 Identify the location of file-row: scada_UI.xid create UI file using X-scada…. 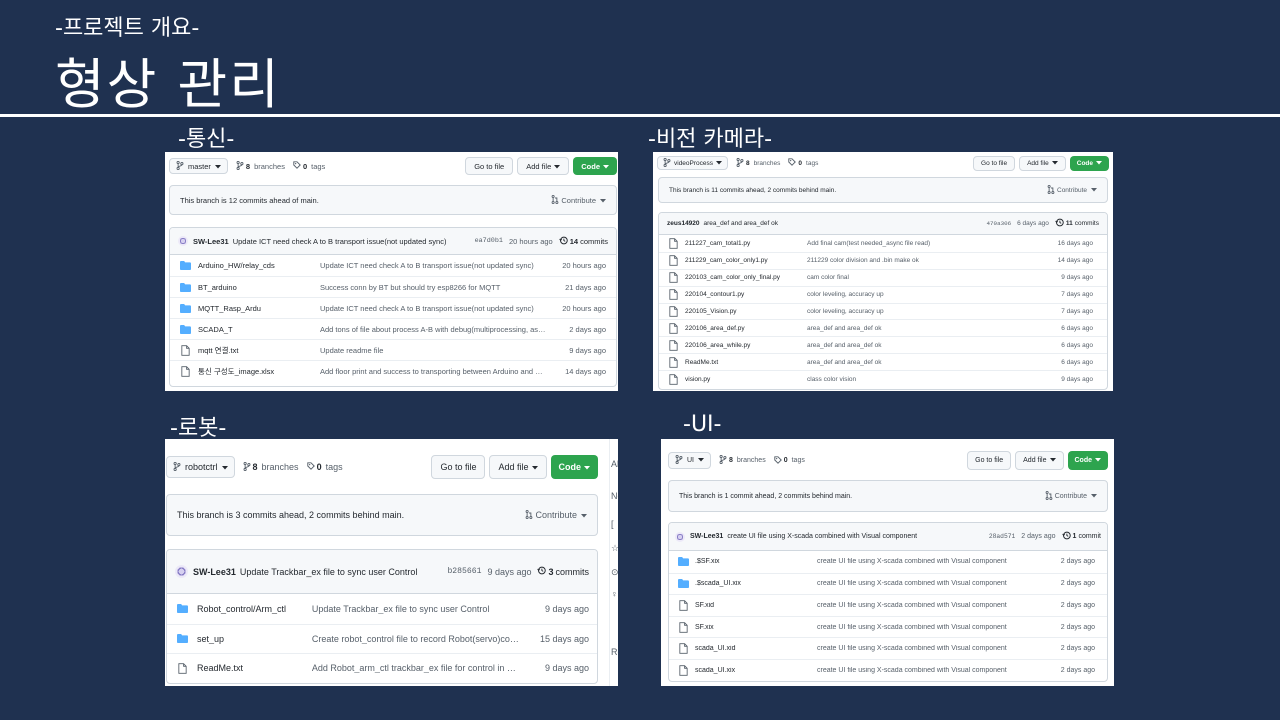
(888, 648).